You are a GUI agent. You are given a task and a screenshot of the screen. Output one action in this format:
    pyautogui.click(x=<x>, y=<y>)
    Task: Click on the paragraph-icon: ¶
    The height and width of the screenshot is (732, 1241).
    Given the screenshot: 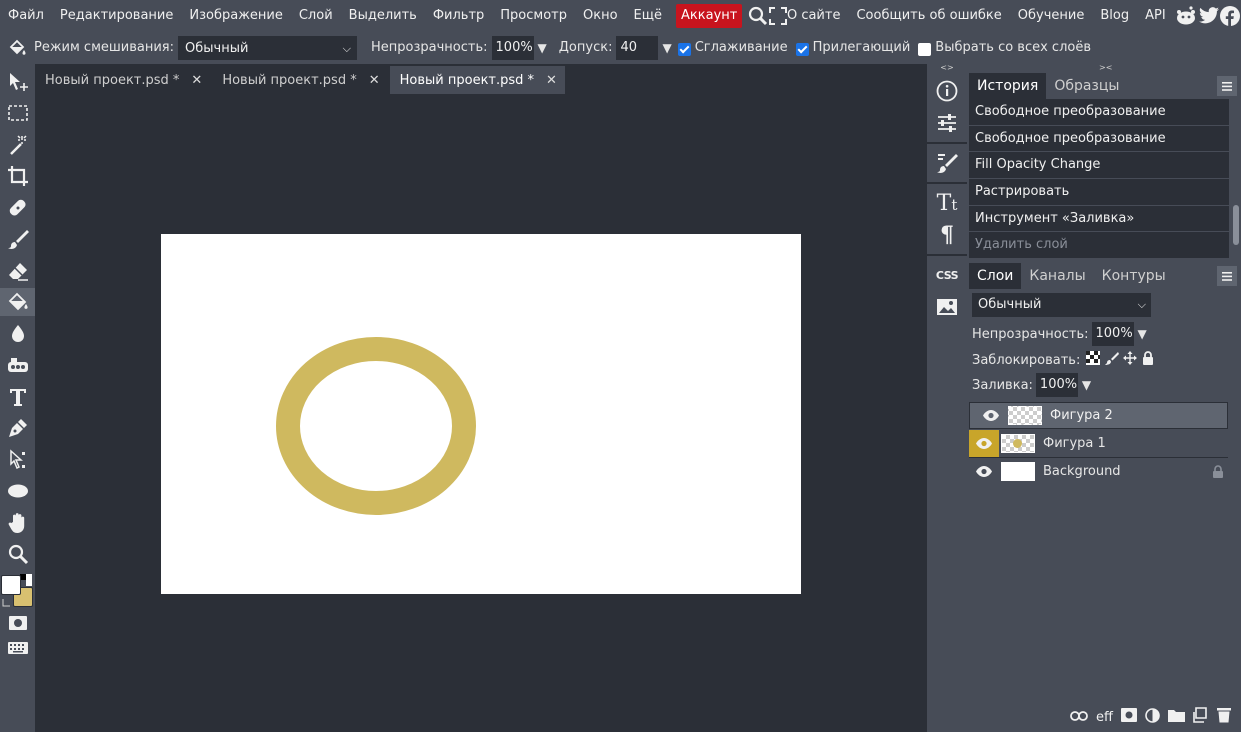 What is the action you would take?
    pyautogui.click(x=947, y=235)
    